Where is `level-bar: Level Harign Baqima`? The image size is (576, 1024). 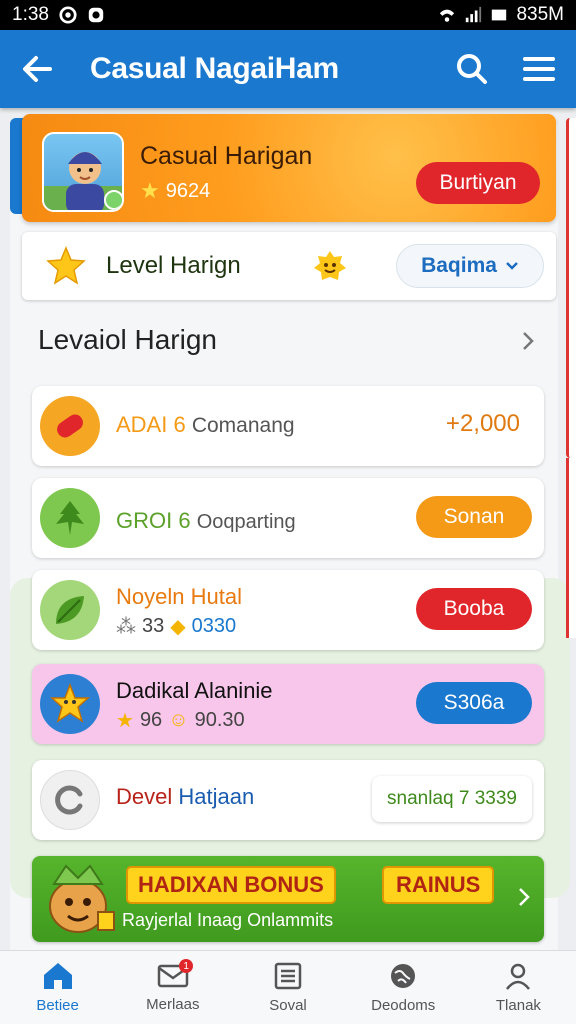
level-bar: Level Harign Baqima is located at coordinates (289, 266).